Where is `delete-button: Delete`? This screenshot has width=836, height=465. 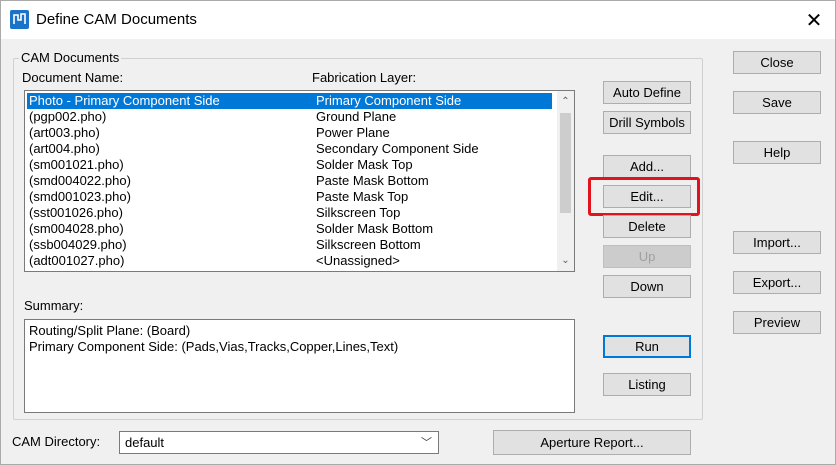
delete-button: Delete is located at coordinates (647, 226).